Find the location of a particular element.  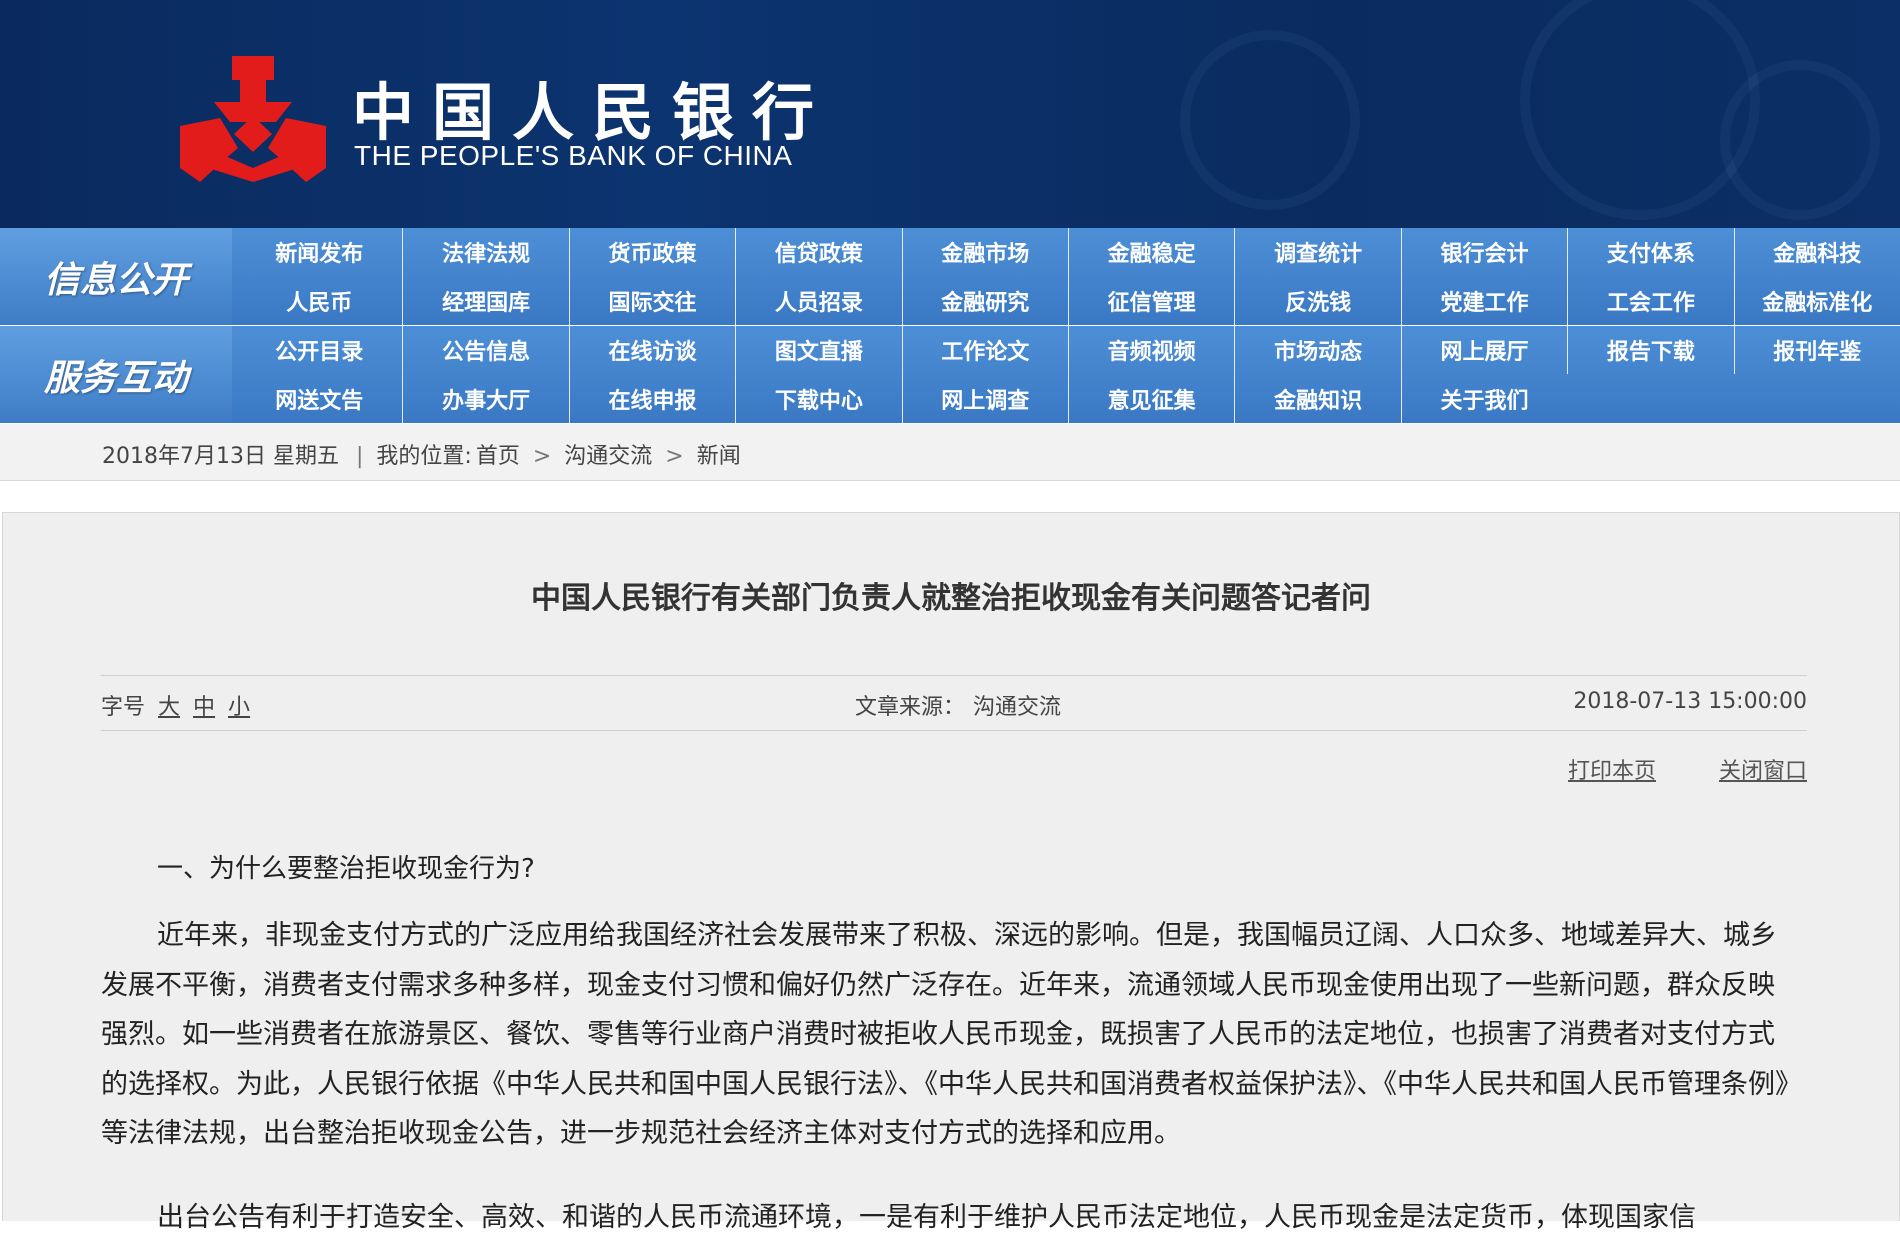

nav-item: 工作论文 is located at coordinates (984, 350).